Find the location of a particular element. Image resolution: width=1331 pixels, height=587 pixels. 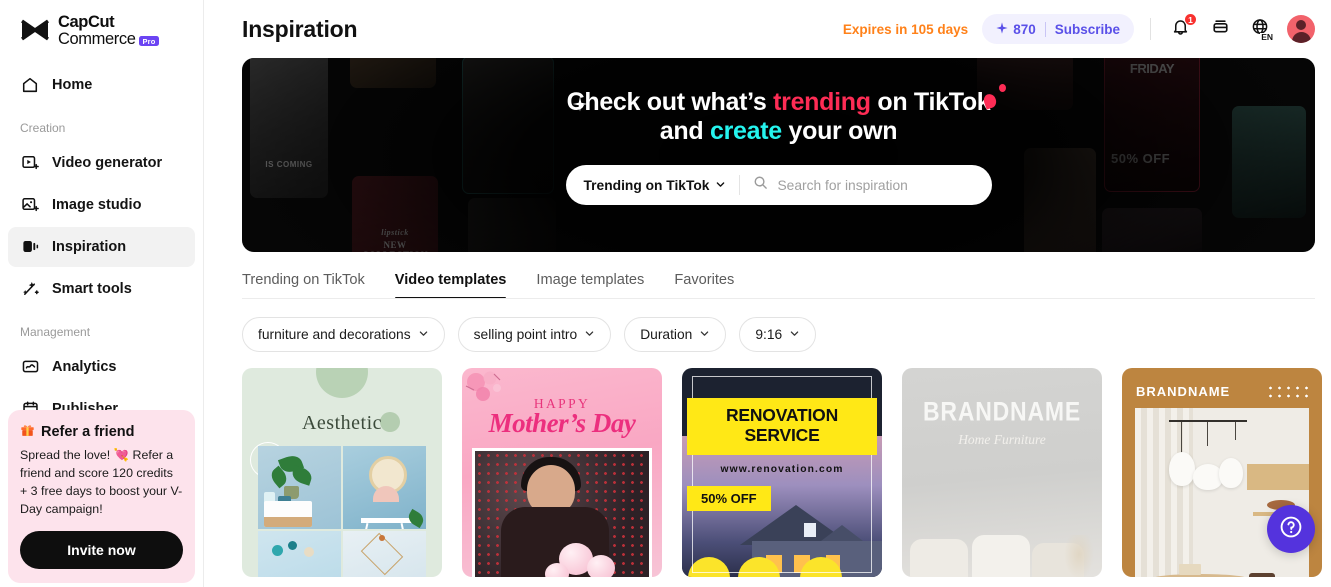

image-studio-icon is located at coordinates (30, 205).